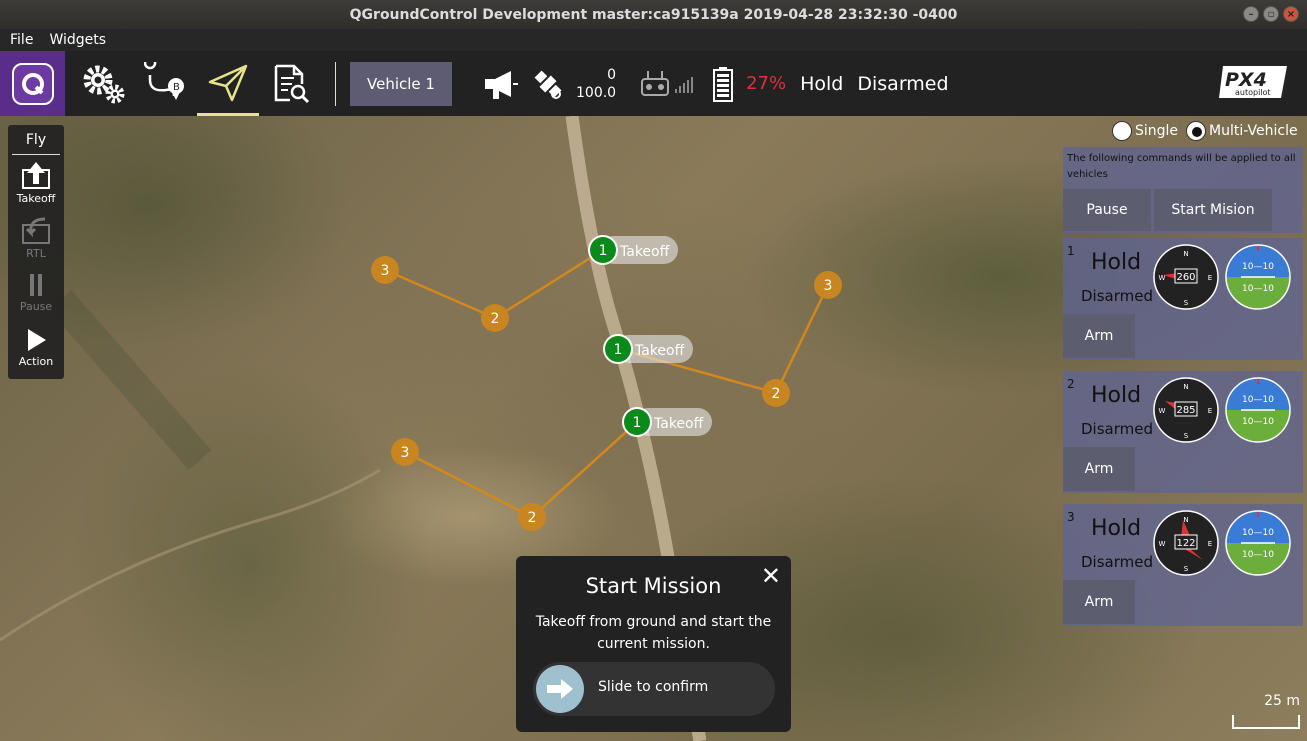 The width and height of the screenshot is (1307, 741). What do you see at coordinates (1122, 131) in the screenshot?
I see `radio-dot` at bounding box center [1122, 131].